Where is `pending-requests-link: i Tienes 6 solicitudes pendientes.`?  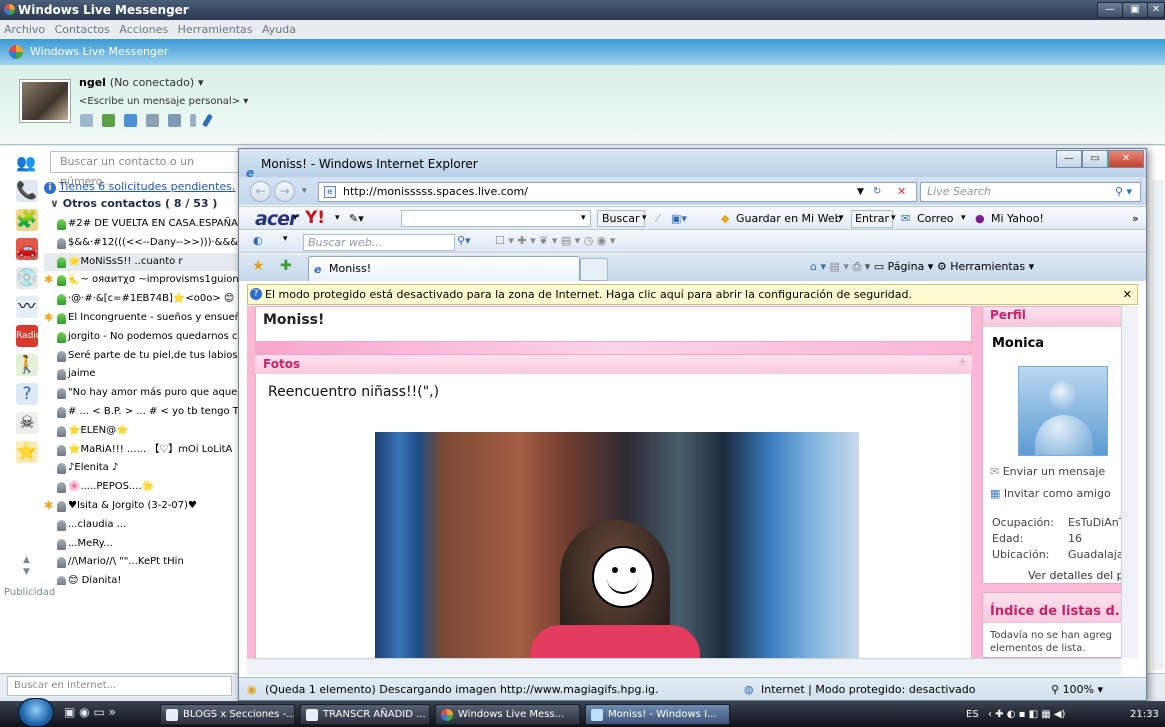
pending-requests-link: i Tienes 6 solicitudes pendientes. is located at coordinates (139, 187).